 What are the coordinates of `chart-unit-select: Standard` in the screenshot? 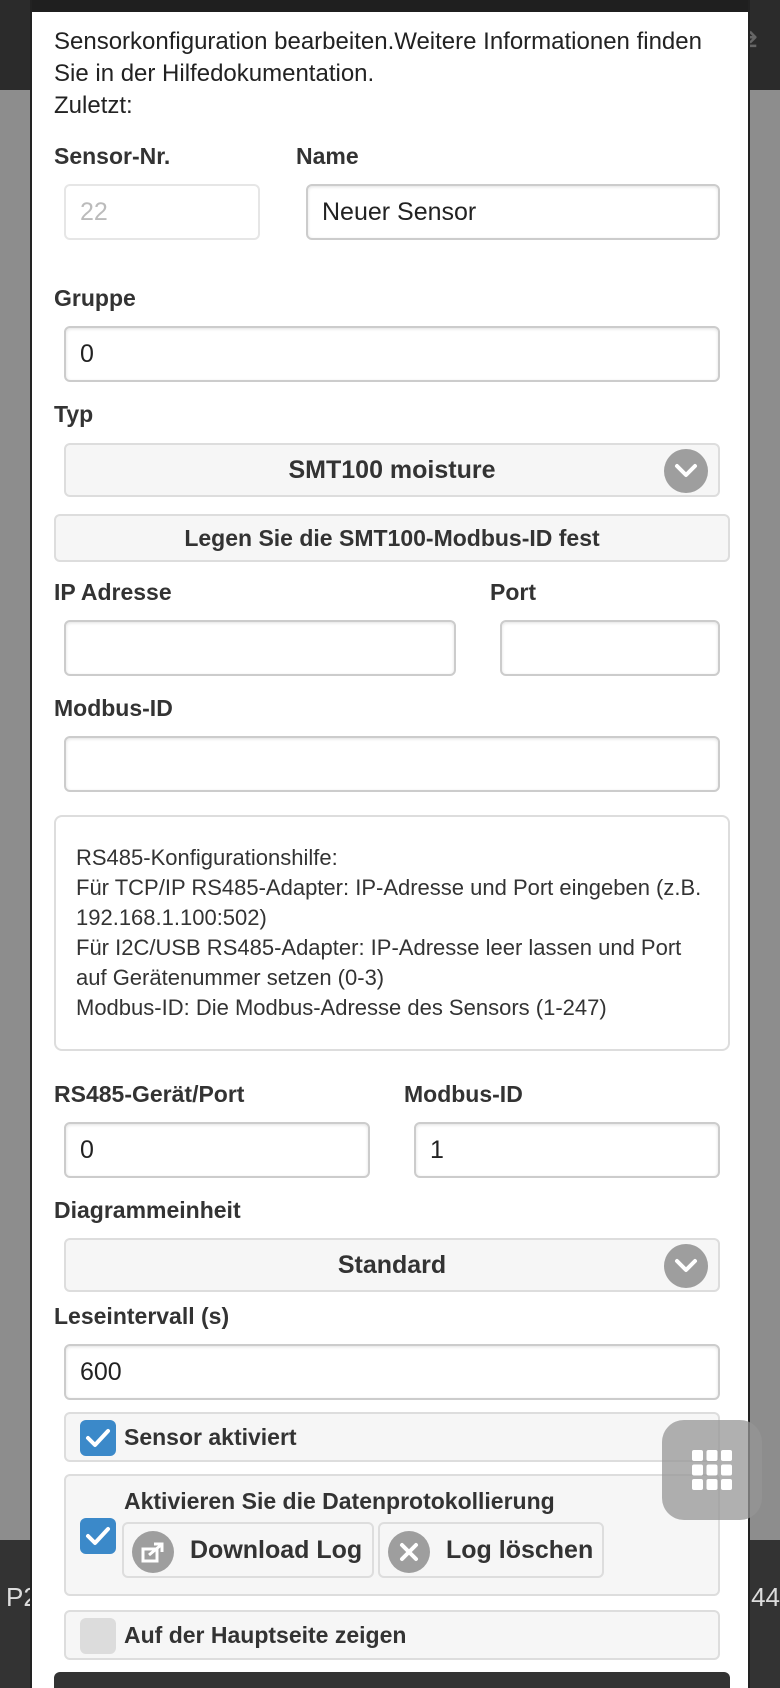 It's located at (392, 1265).